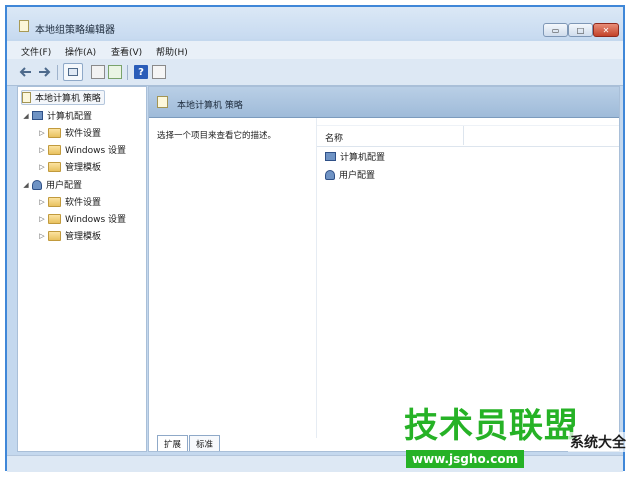 Image resolution: width=632 pixels, height=479 pixels. I want to click on watermark-subtitle: 系统大全, so click(598, 442).